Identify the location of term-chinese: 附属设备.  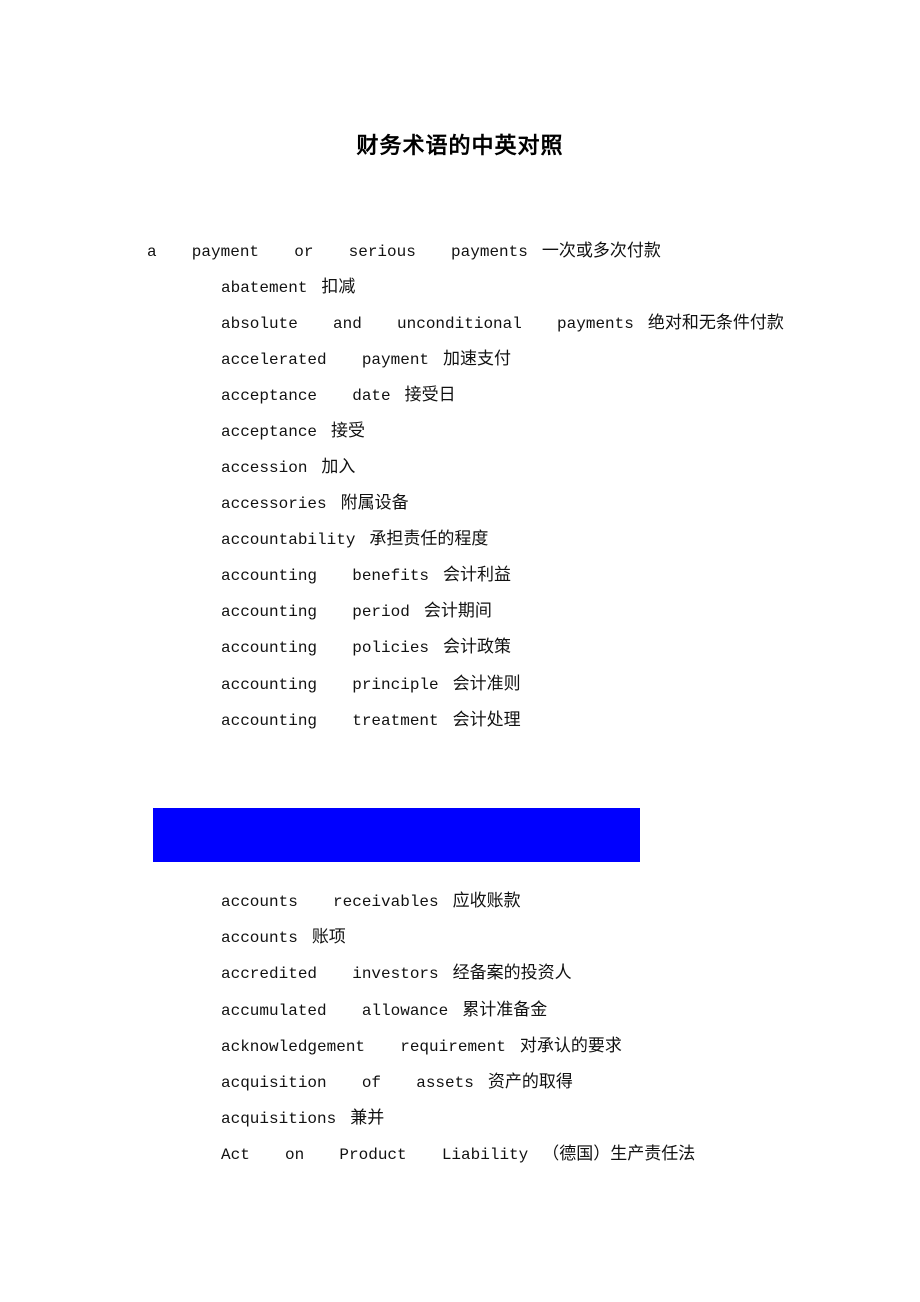
(374, 503).